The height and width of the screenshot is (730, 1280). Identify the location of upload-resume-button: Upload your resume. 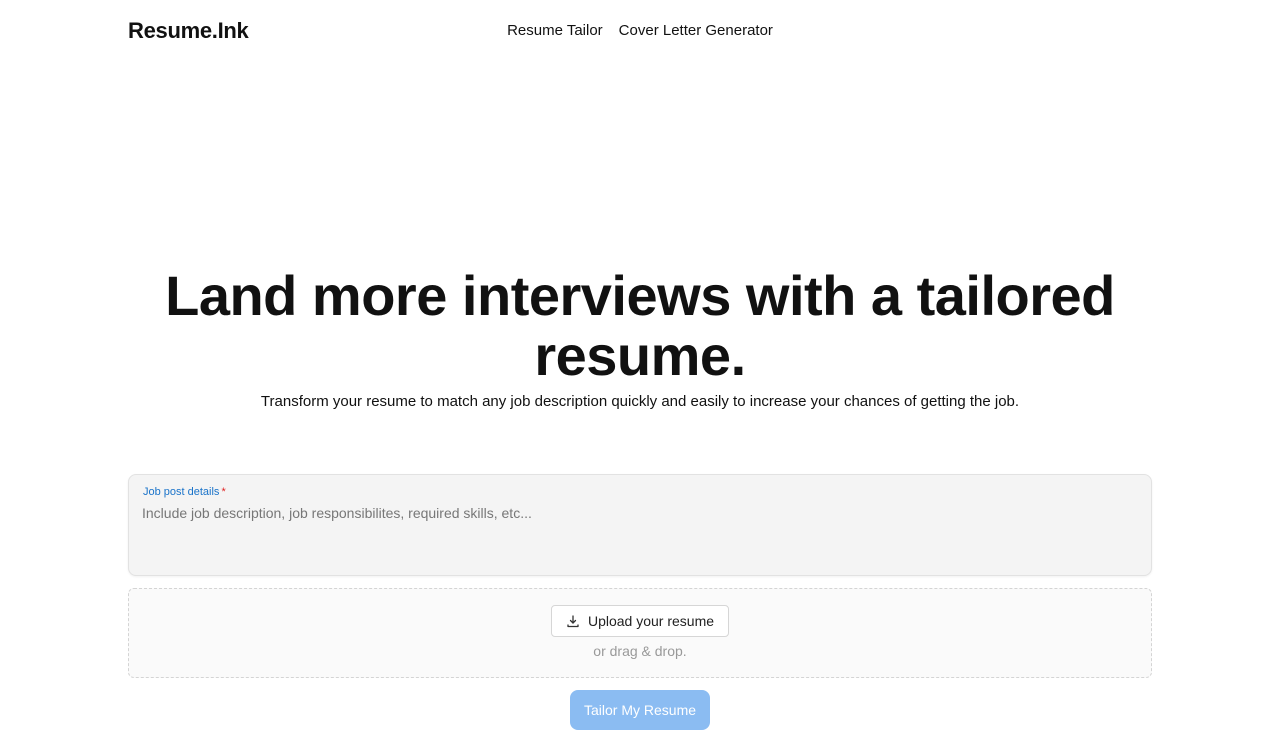
(640, 621).